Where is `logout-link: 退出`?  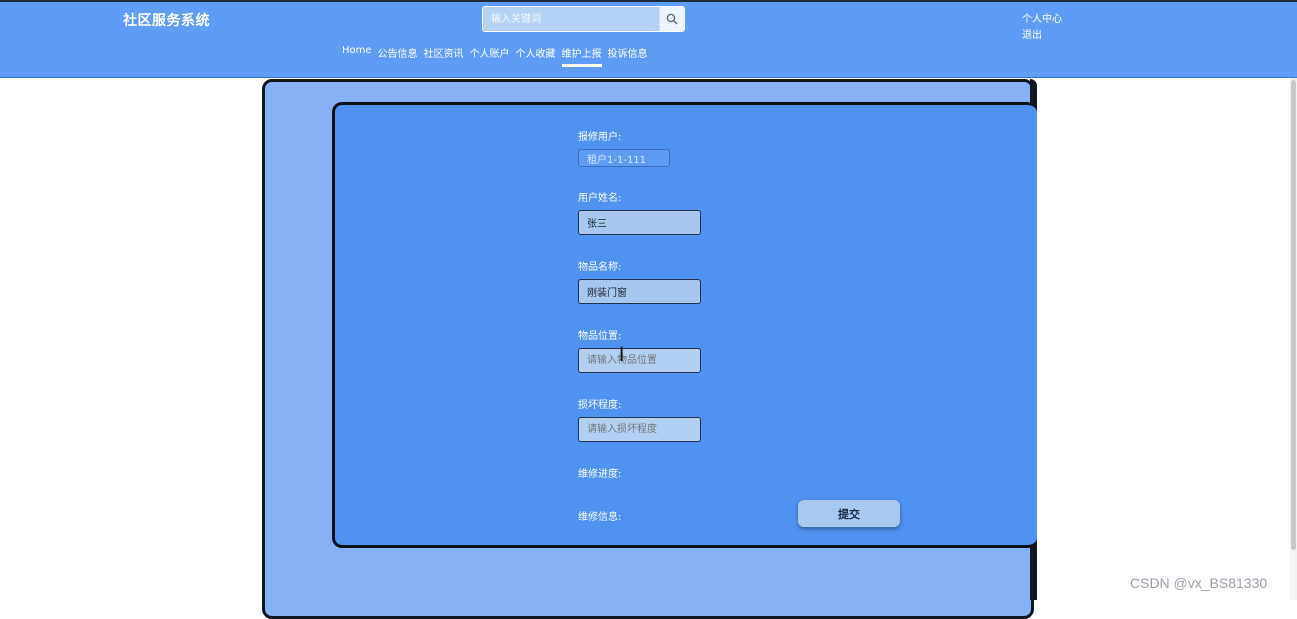
logout-link: 退出 is located at coordinates (1042, 36).